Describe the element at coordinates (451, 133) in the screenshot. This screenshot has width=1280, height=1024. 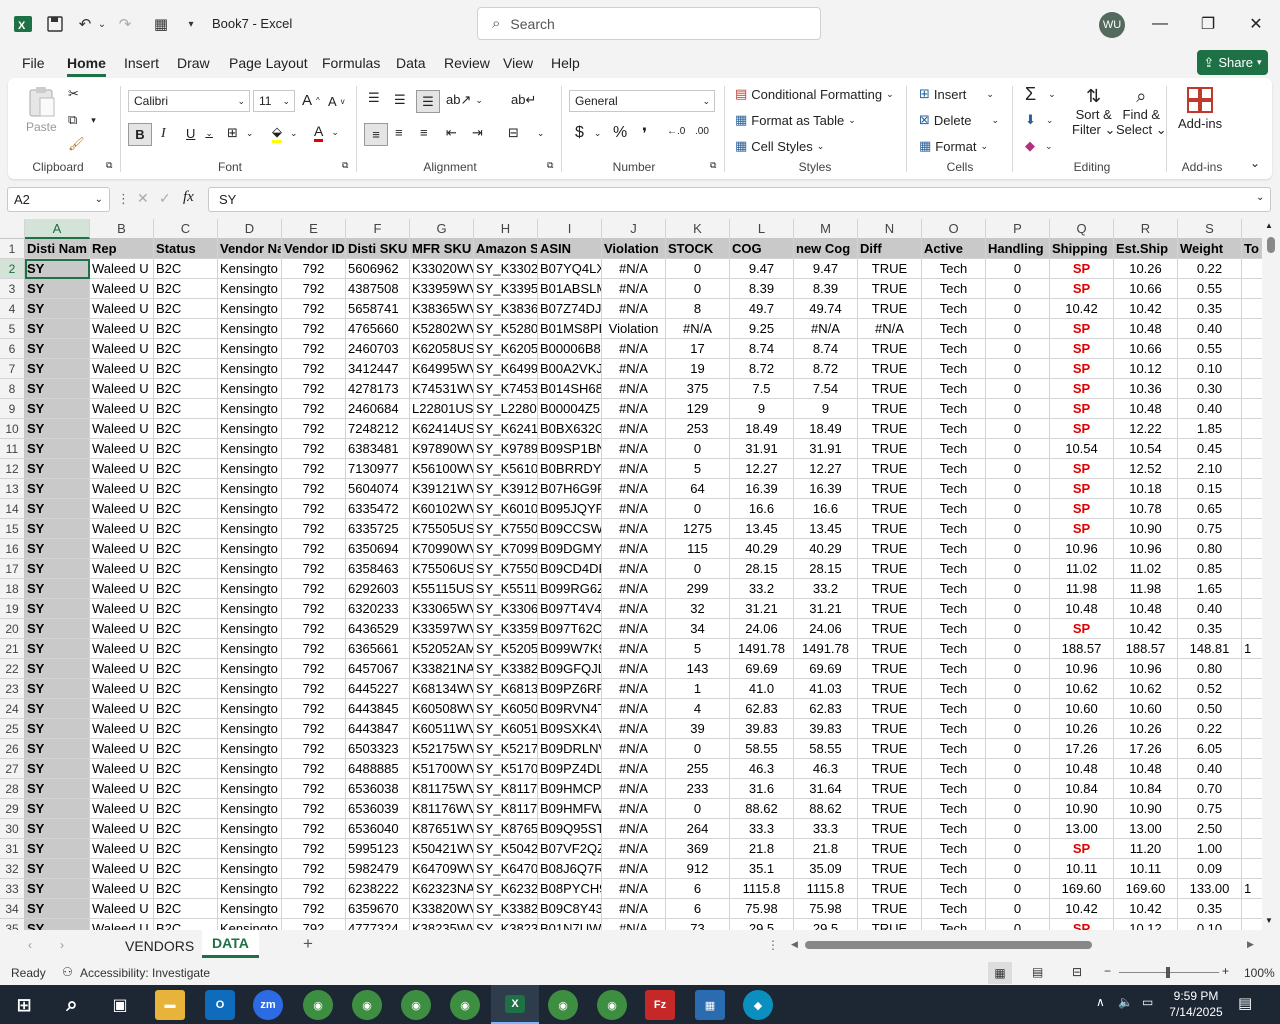
I see `decrease-indent-icon: ⇤` at that location.